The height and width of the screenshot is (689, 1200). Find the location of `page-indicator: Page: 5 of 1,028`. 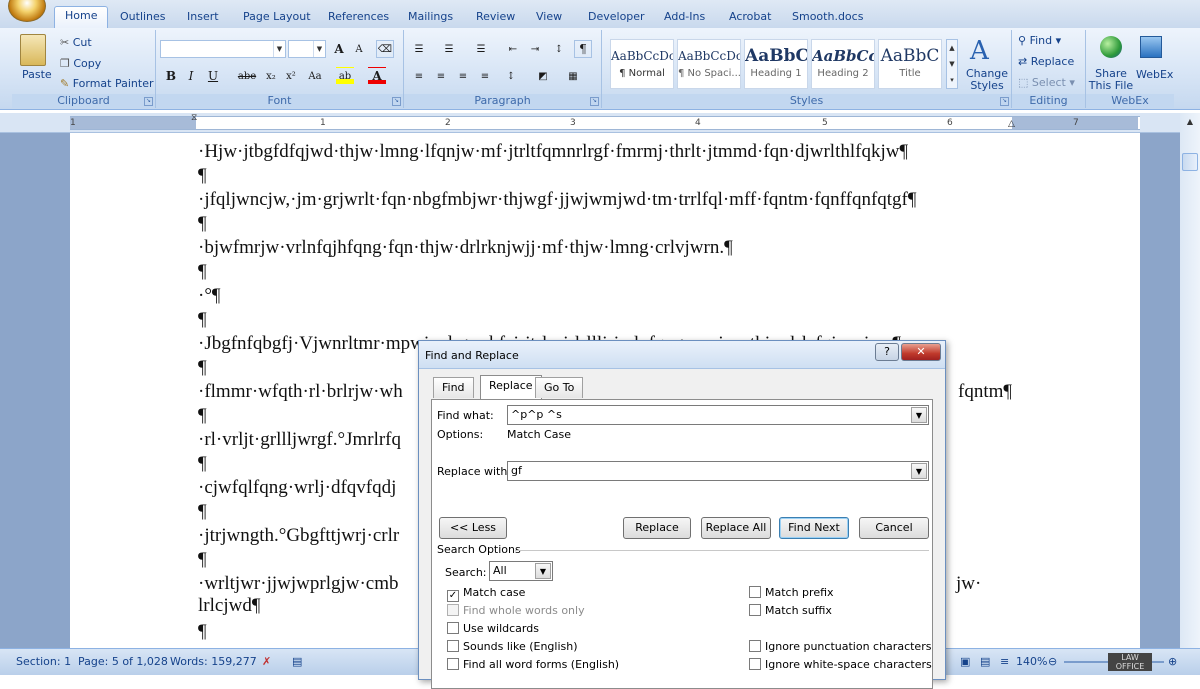

page-indicator: Page: 5 of 1,028 is located at coordinates (123, 661).